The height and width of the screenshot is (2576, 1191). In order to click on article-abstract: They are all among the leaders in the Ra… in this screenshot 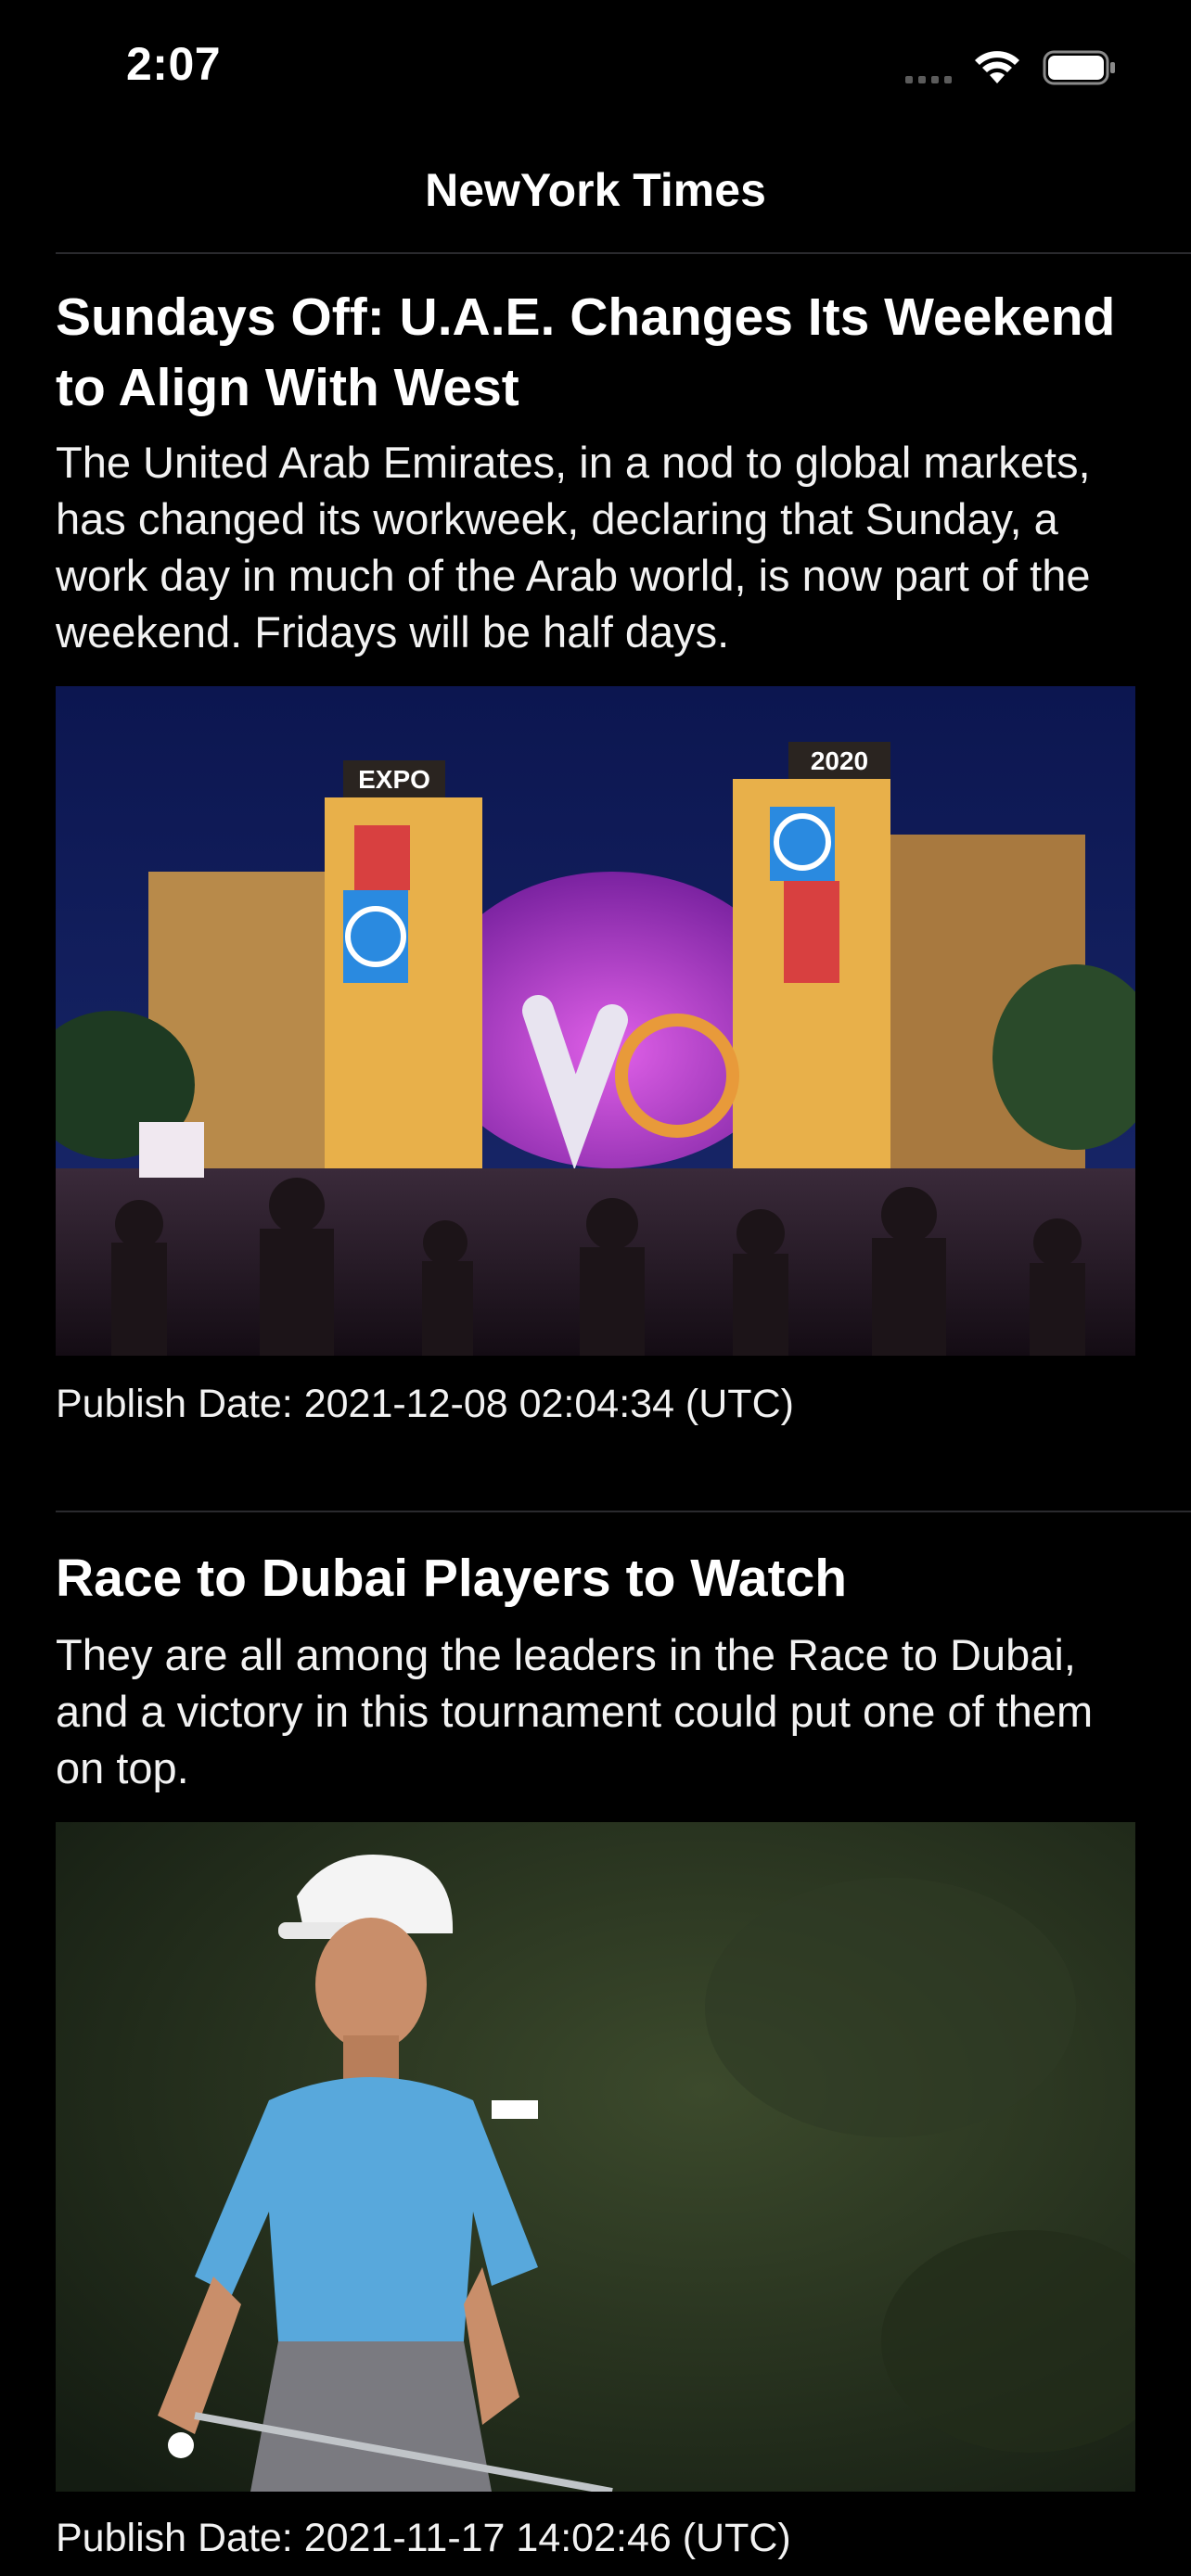, I will do `click(575, 1711)`.